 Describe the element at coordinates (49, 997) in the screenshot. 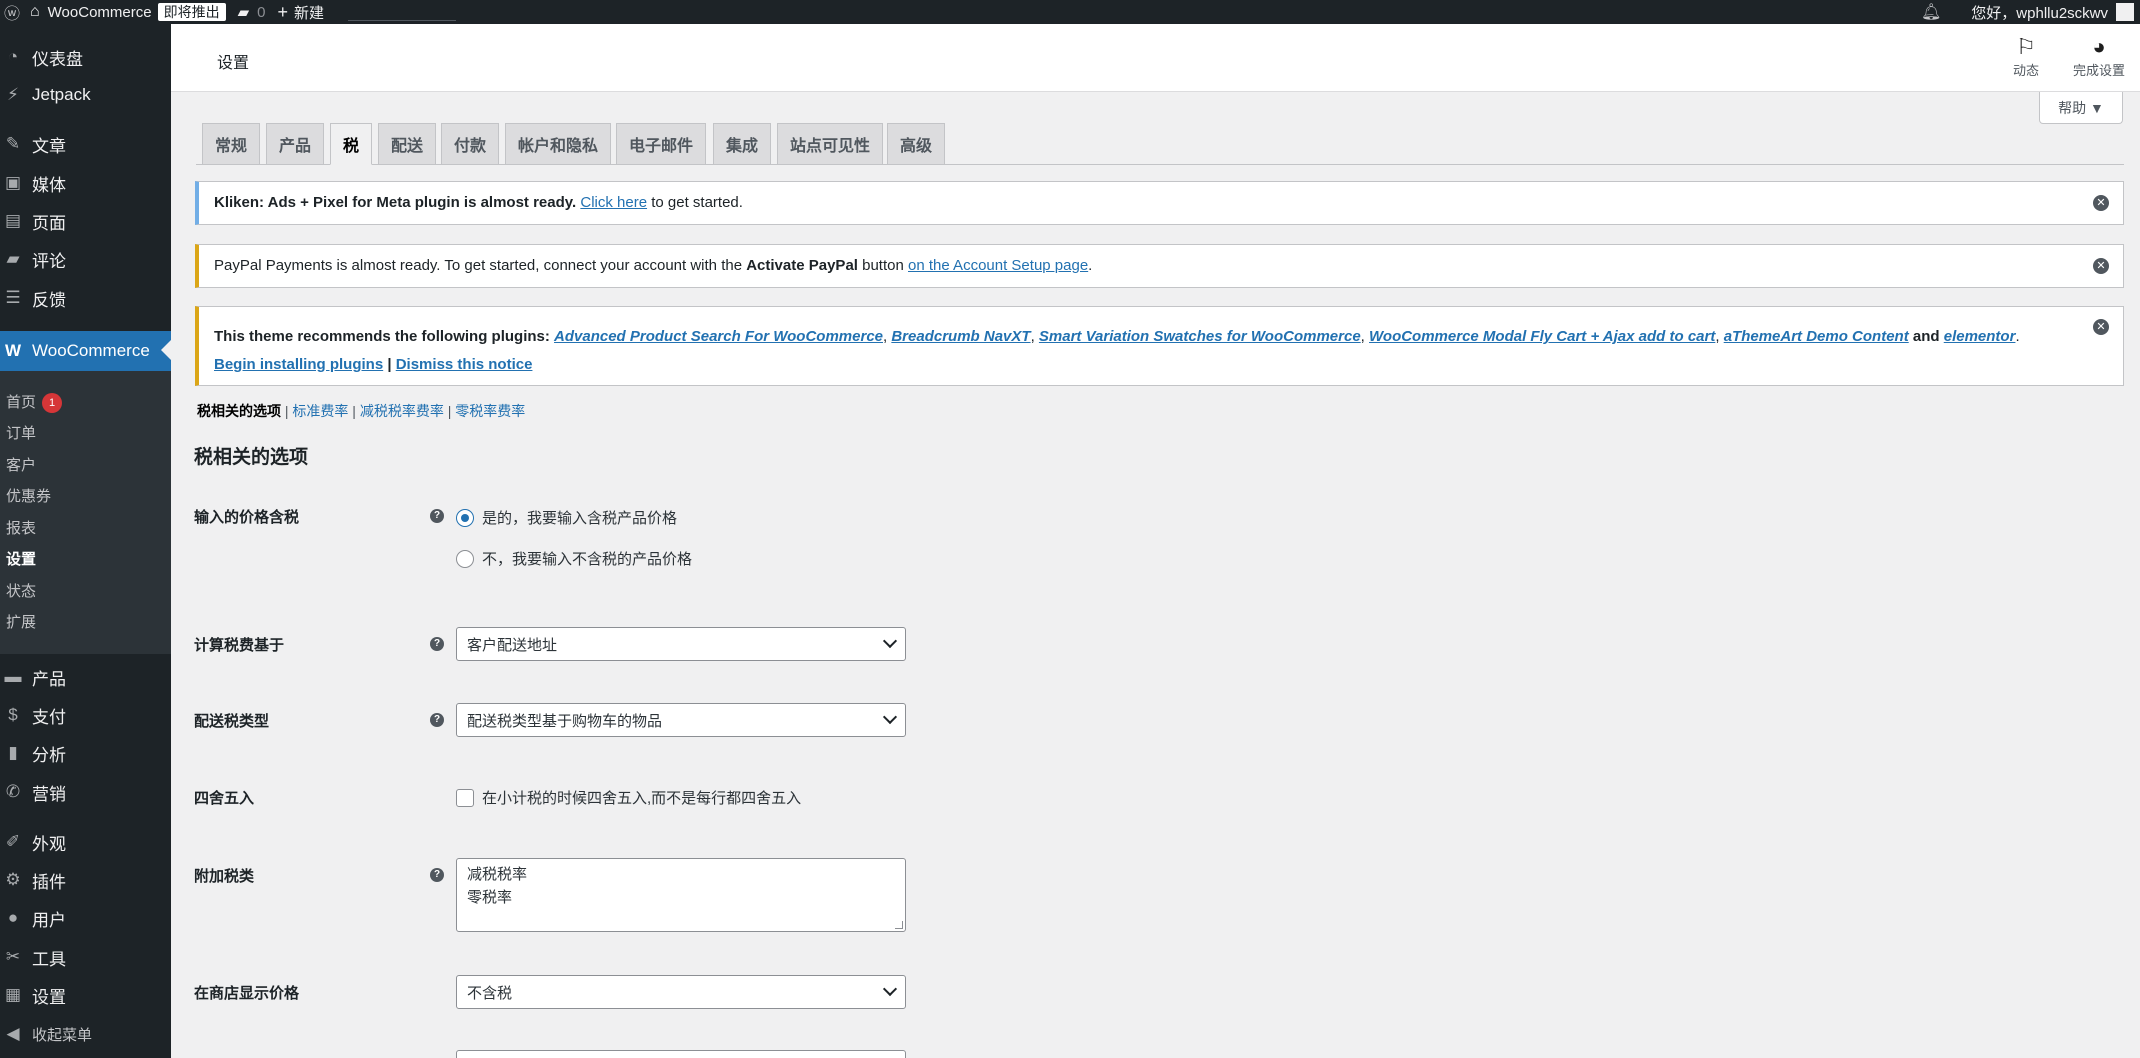

I see `sidebar-label: 设置` at that location.